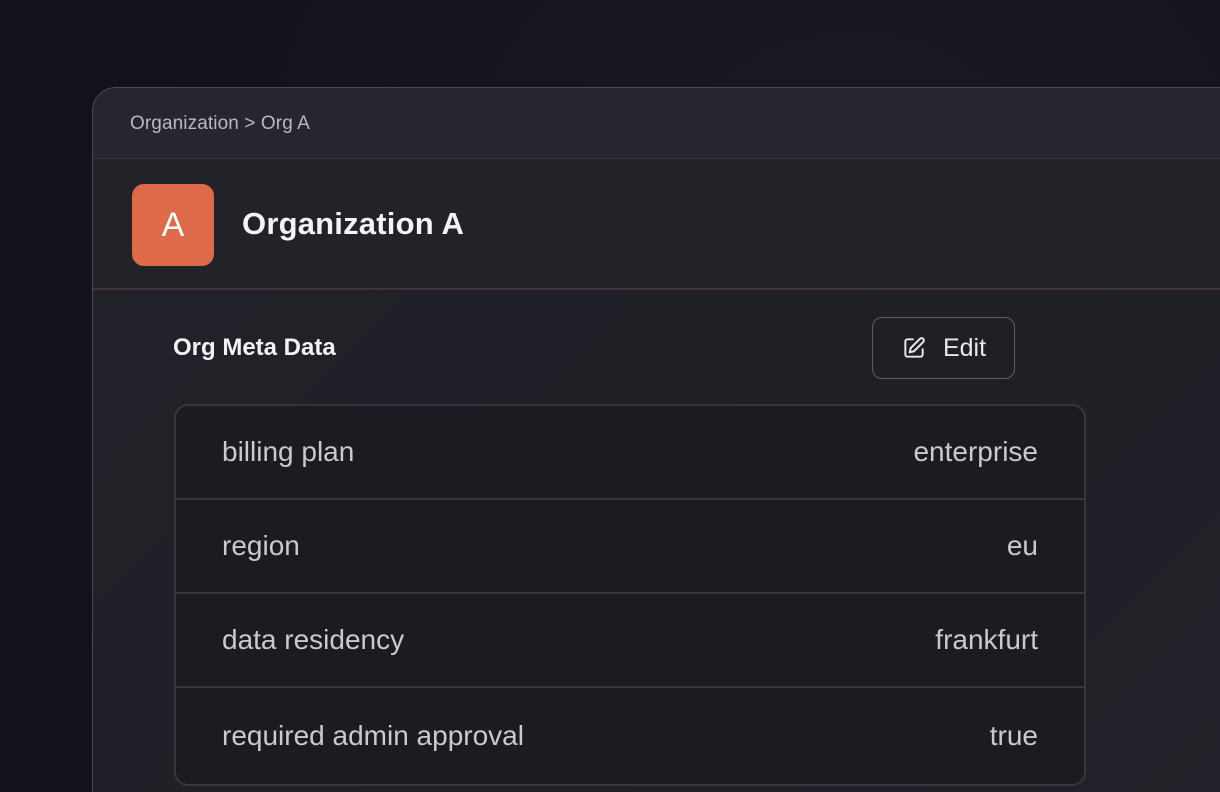 The image size is (1220, 792). What do you see at coordinates (914, 348) in the screenshot?
I see `edit-icon` at bounding box center [914, 348].